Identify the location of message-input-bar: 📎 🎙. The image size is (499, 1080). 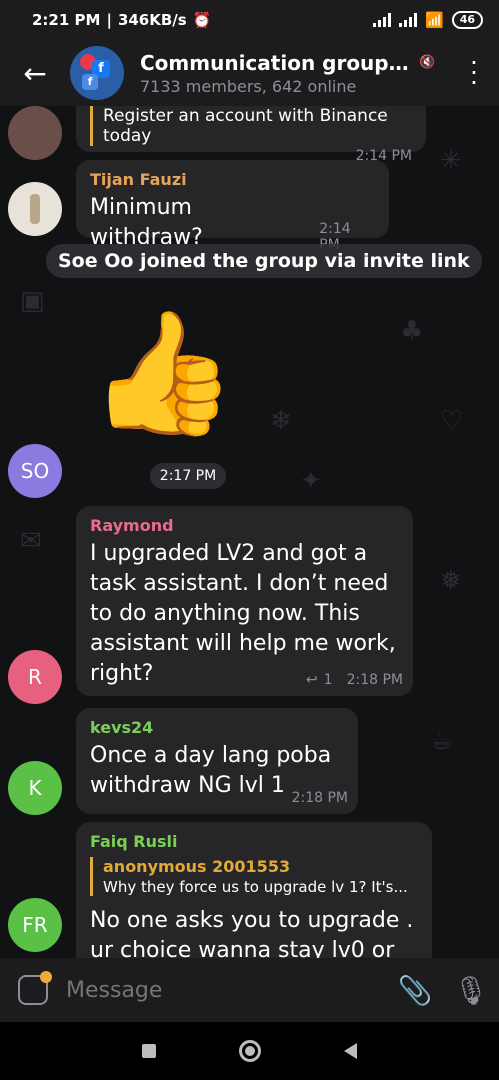
(249, 990).